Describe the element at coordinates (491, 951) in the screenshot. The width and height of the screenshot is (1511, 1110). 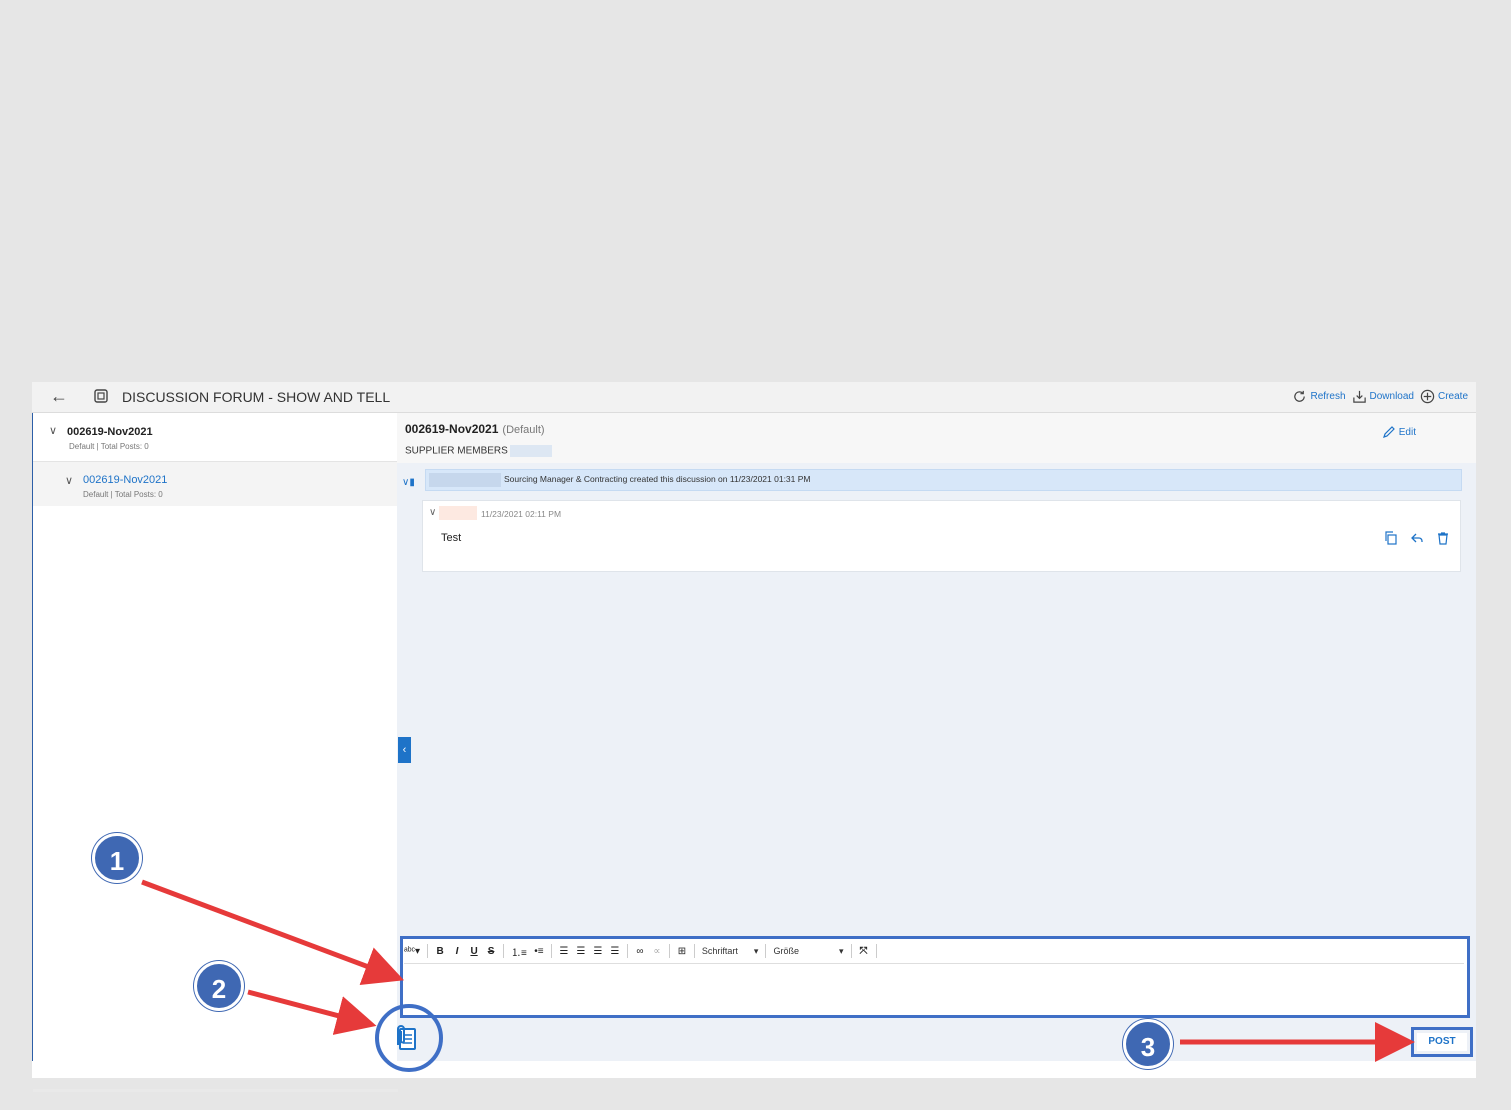
I see `strikethrough-button: S` at that location.